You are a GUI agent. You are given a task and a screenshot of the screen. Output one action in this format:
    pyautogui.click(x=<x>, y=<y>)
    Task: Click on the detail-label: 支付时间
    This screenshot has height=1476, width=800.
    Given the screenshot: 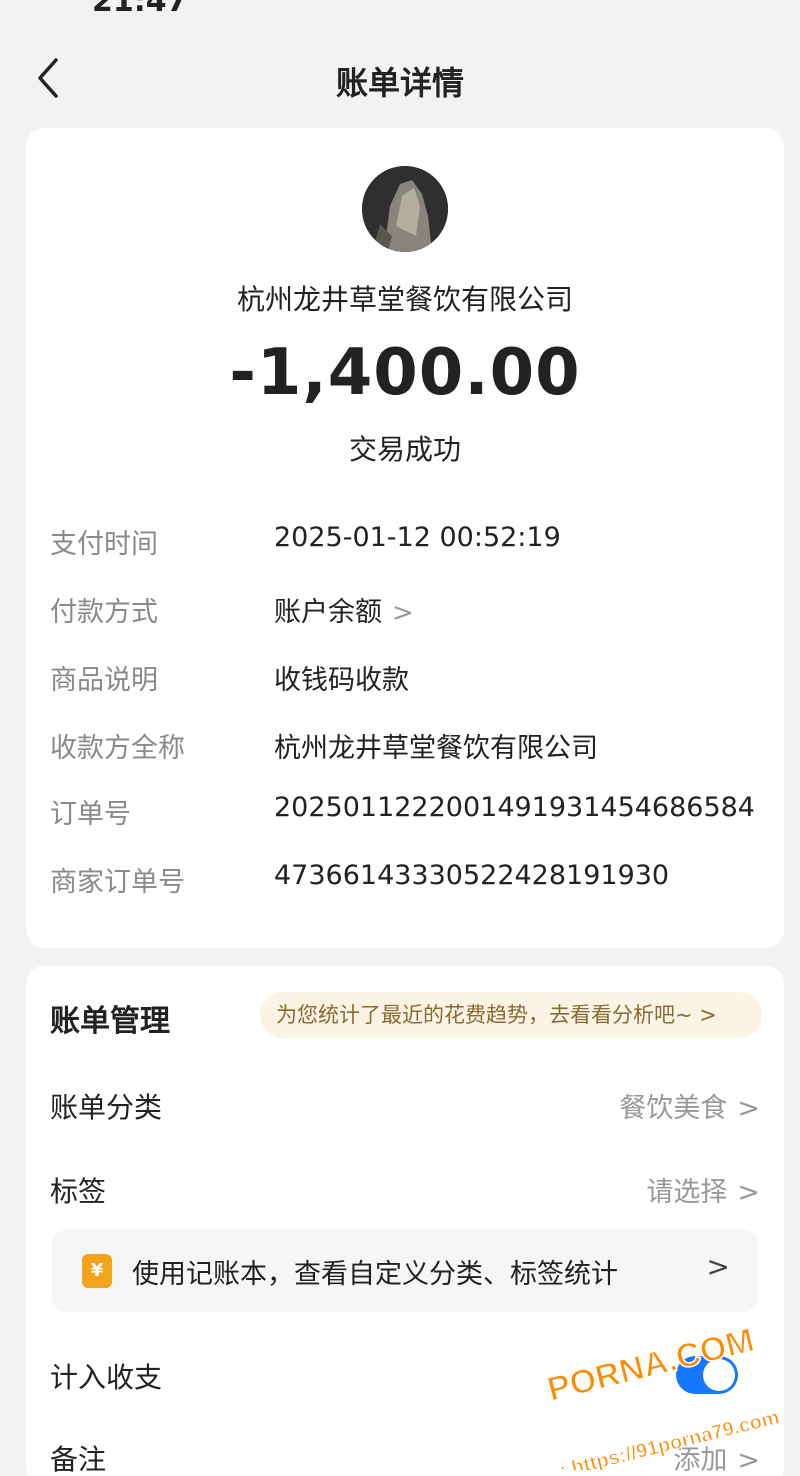 What is the action you would take?
    pyautogui.click(x=104, y=544)
    